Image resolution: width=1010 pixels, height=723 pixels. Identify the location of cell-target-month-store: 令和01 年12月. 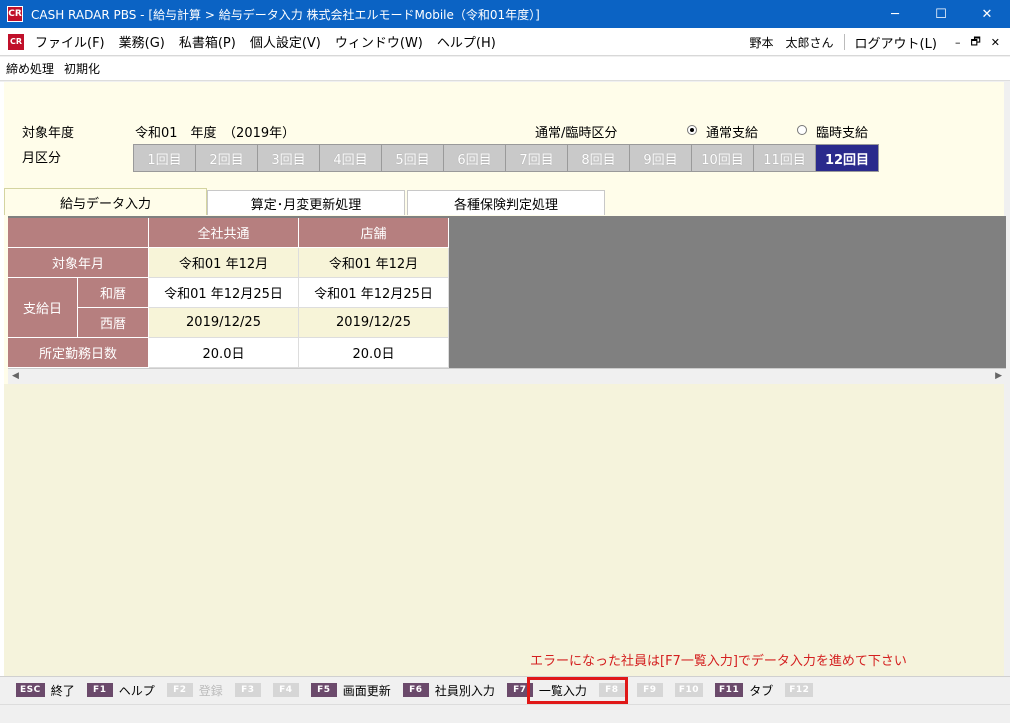
(374, 263).